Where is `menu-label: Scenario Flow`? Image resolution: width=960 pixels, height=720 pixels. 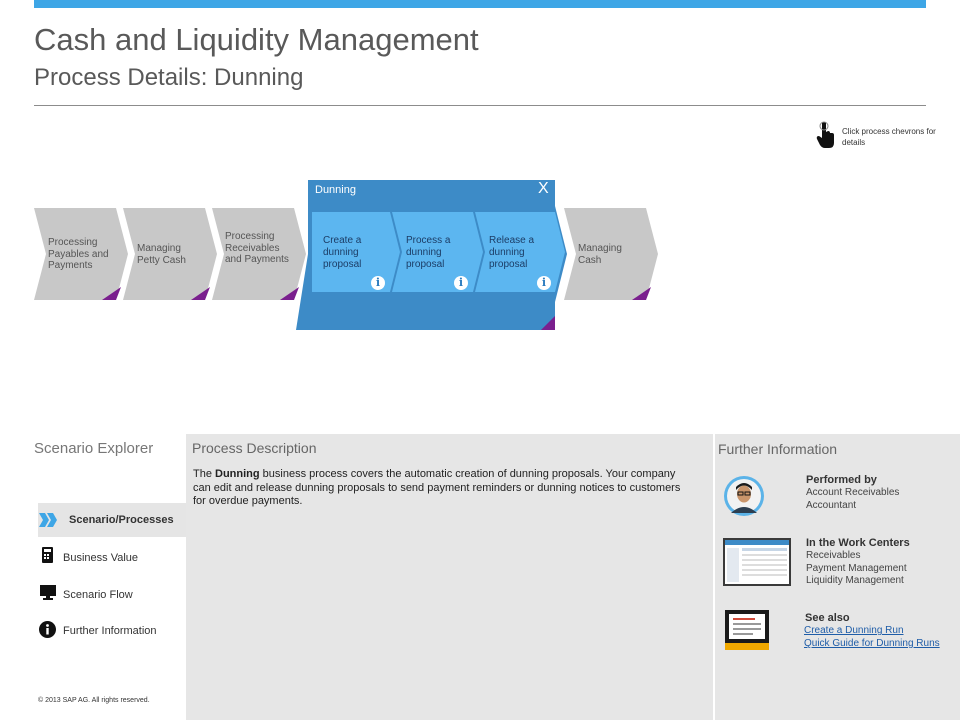
menu-label: Scenario Flow is located at coordinates (98, 595).